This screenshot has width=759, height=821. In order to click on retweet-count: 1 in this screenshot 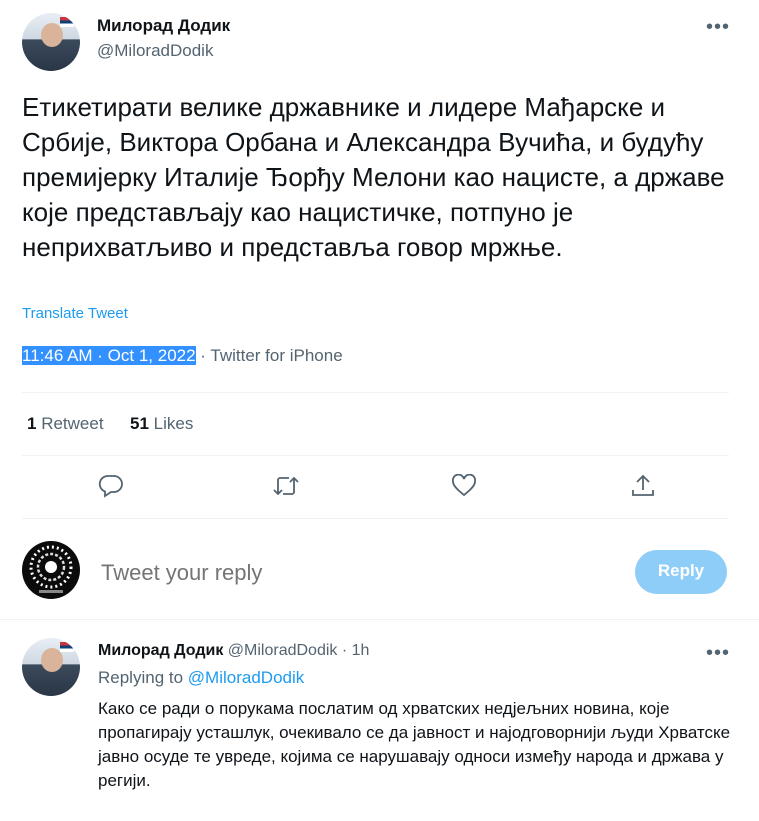, I will do `click(32, 423)`.